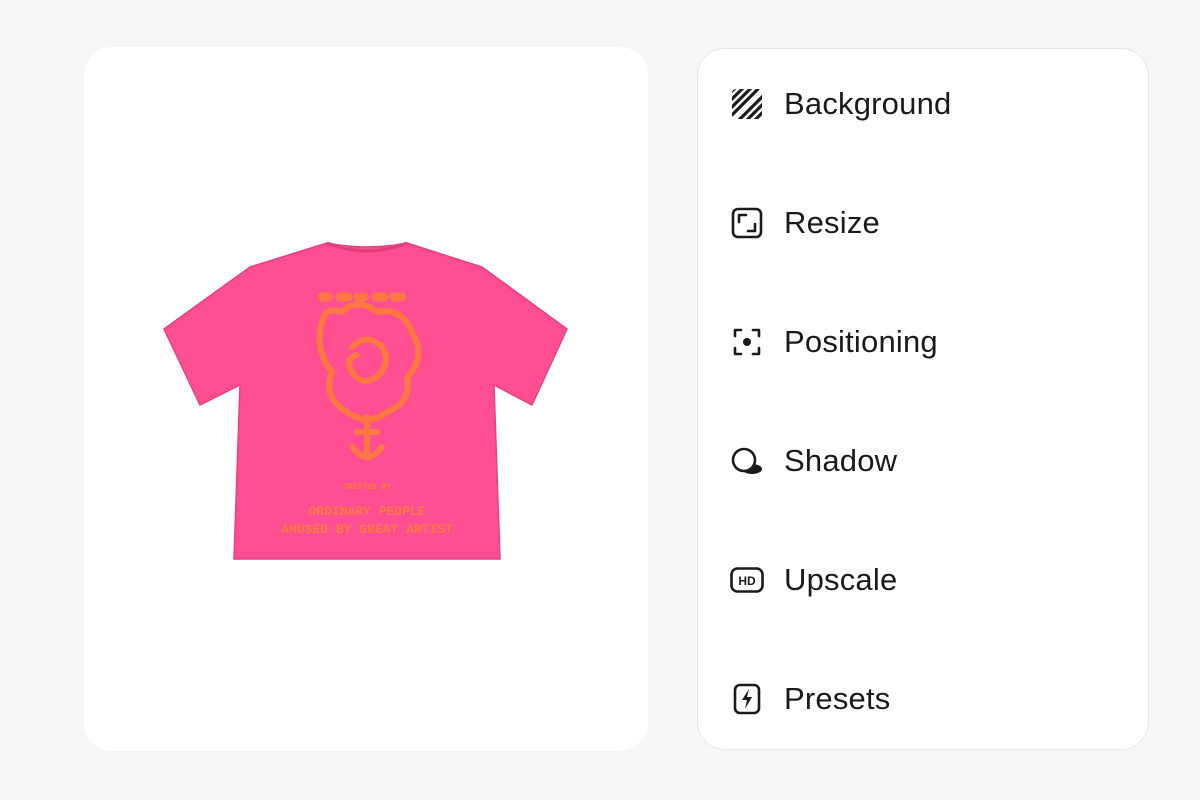  I want to click on tool-resize: Resize, so click(805, 223).